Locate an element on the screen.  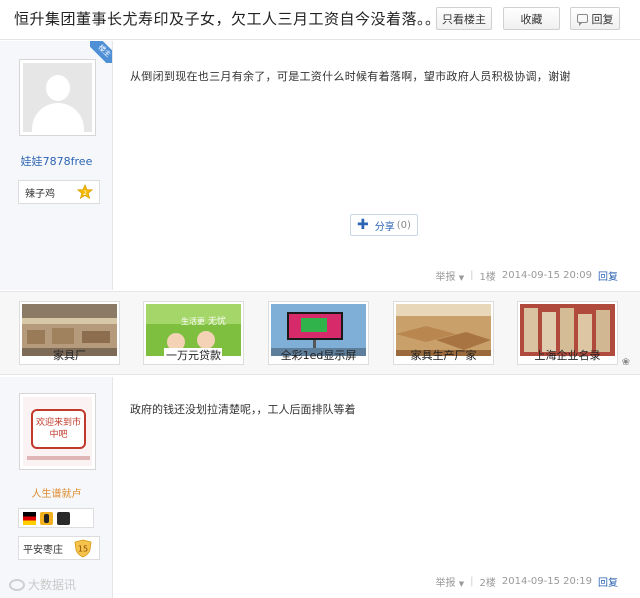
watermark: 大数据讯 is located at coordinates (42, 584).